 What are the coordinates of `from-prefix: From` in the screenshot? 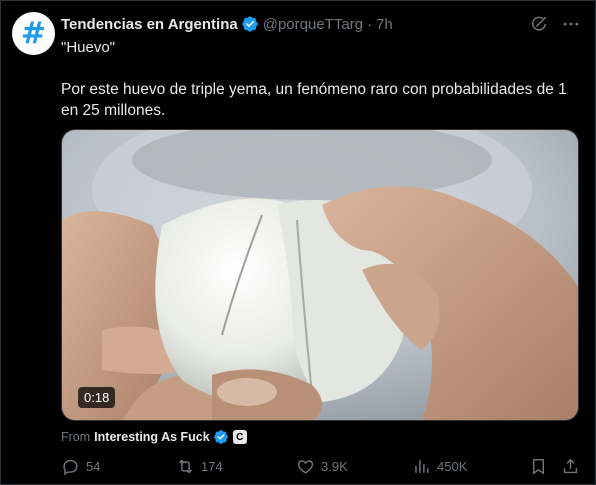 It's located at (76, 437).